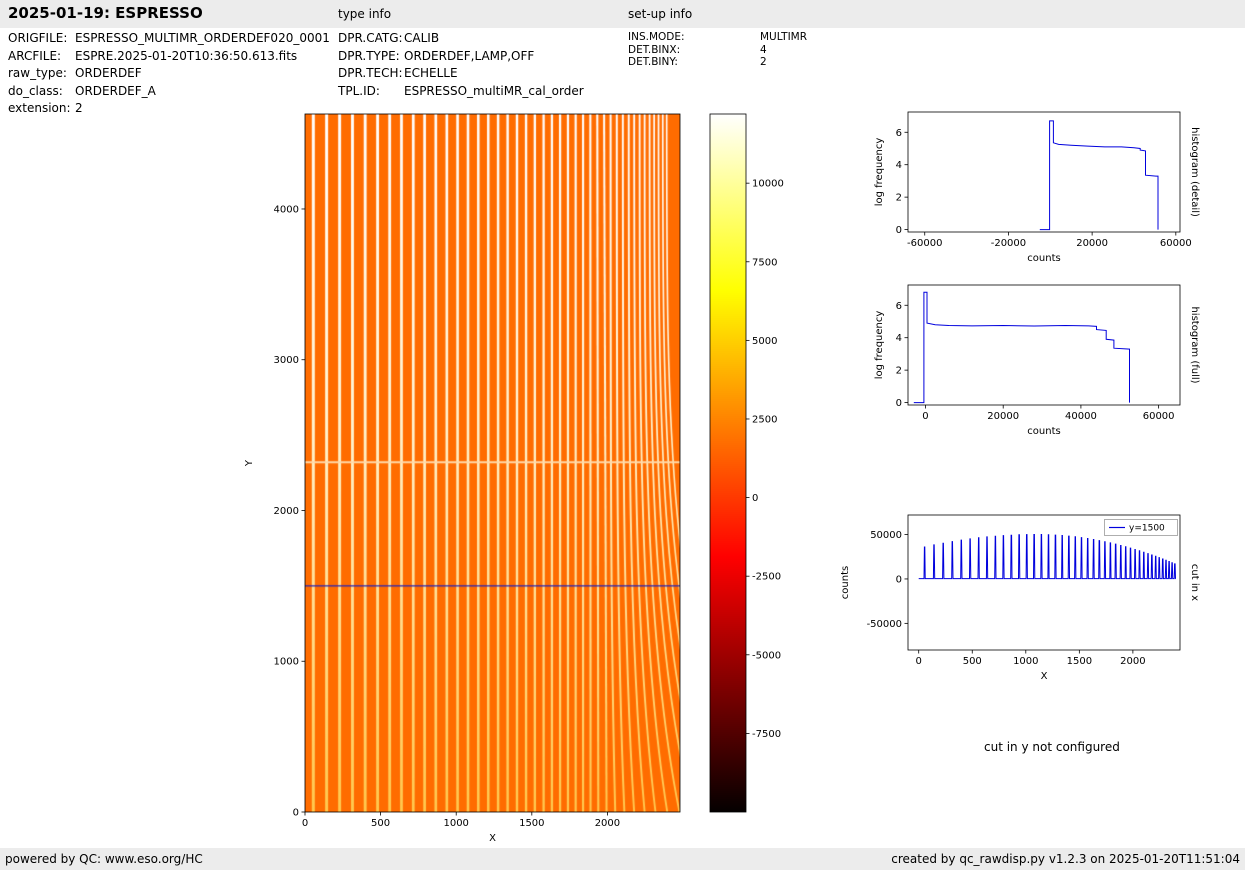 Image resolution: width=1245 pixels, height=870 pixels. I want to click on page-title: 2025-01-19: ESPRESSO, so click(105, 13).